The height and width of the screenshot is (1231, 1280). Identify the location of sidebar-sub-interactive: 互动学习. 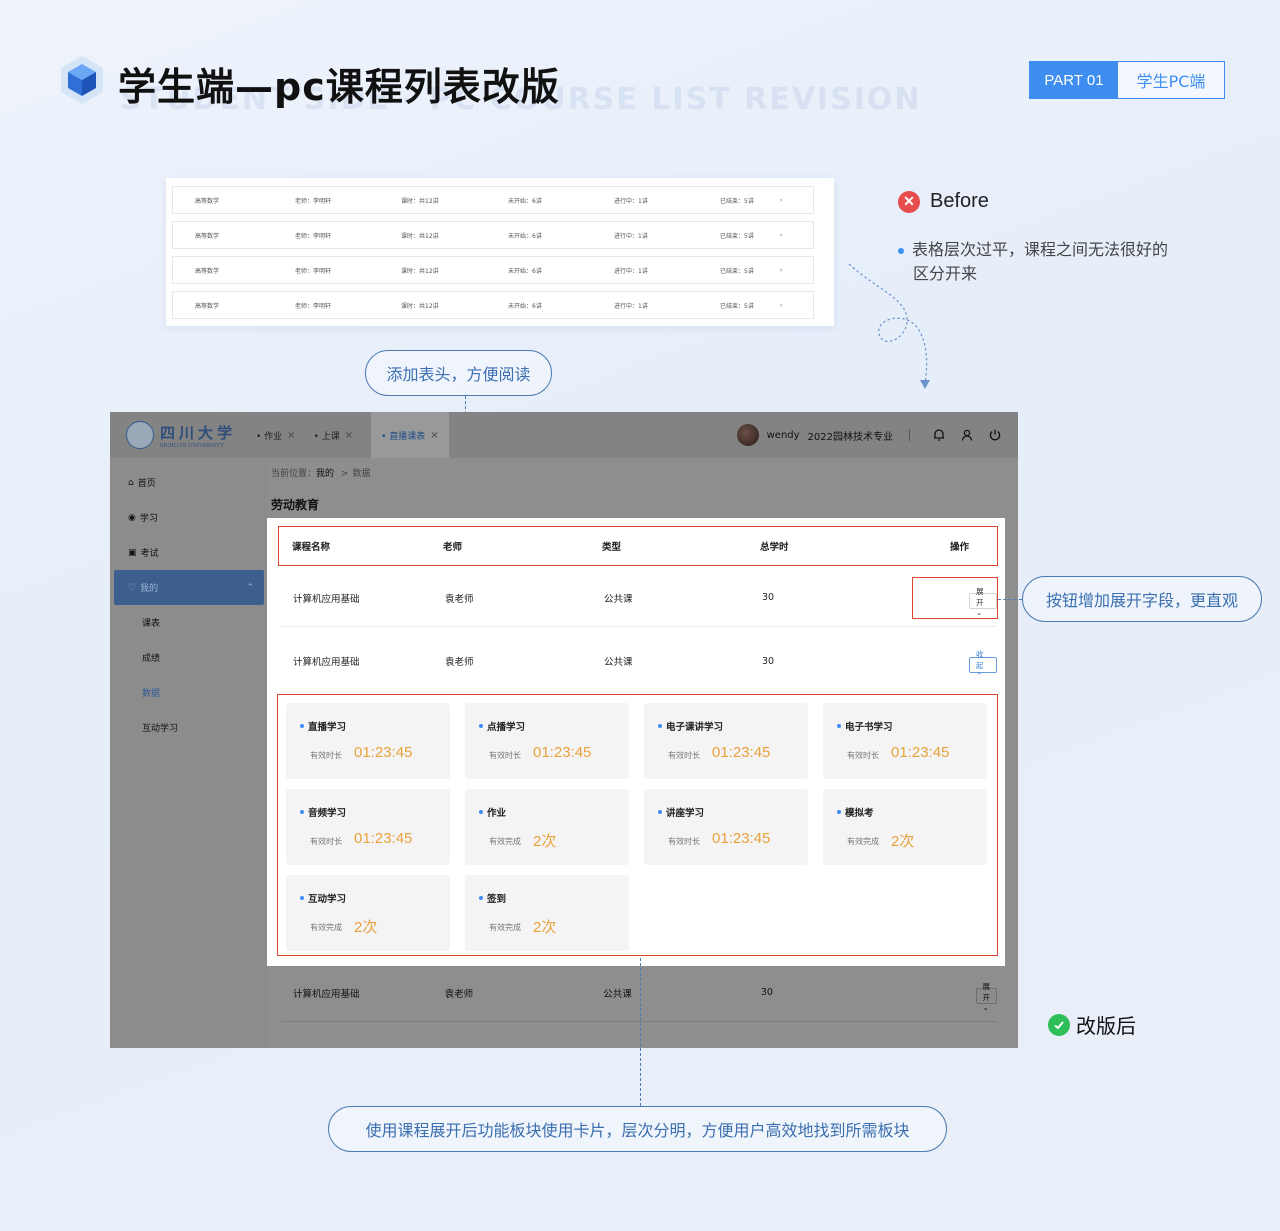
(189, 727).